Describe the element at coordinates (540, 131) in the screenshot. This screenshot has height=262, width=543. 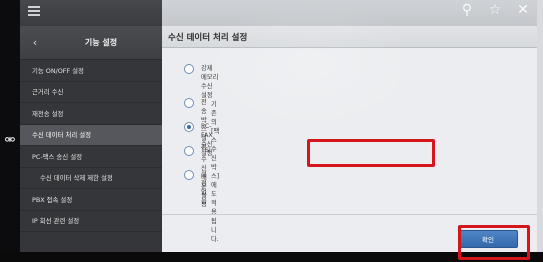
I see `device-edge` at that location.